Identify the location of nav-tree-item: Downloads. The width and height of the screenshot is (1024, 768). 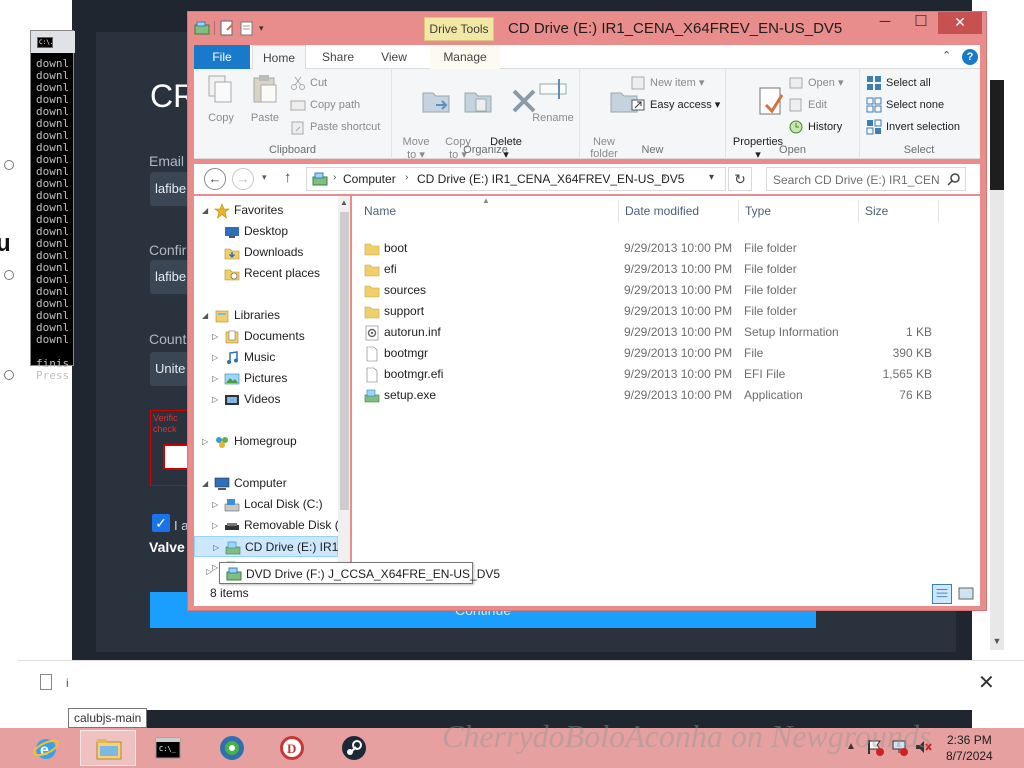
(266, 252).